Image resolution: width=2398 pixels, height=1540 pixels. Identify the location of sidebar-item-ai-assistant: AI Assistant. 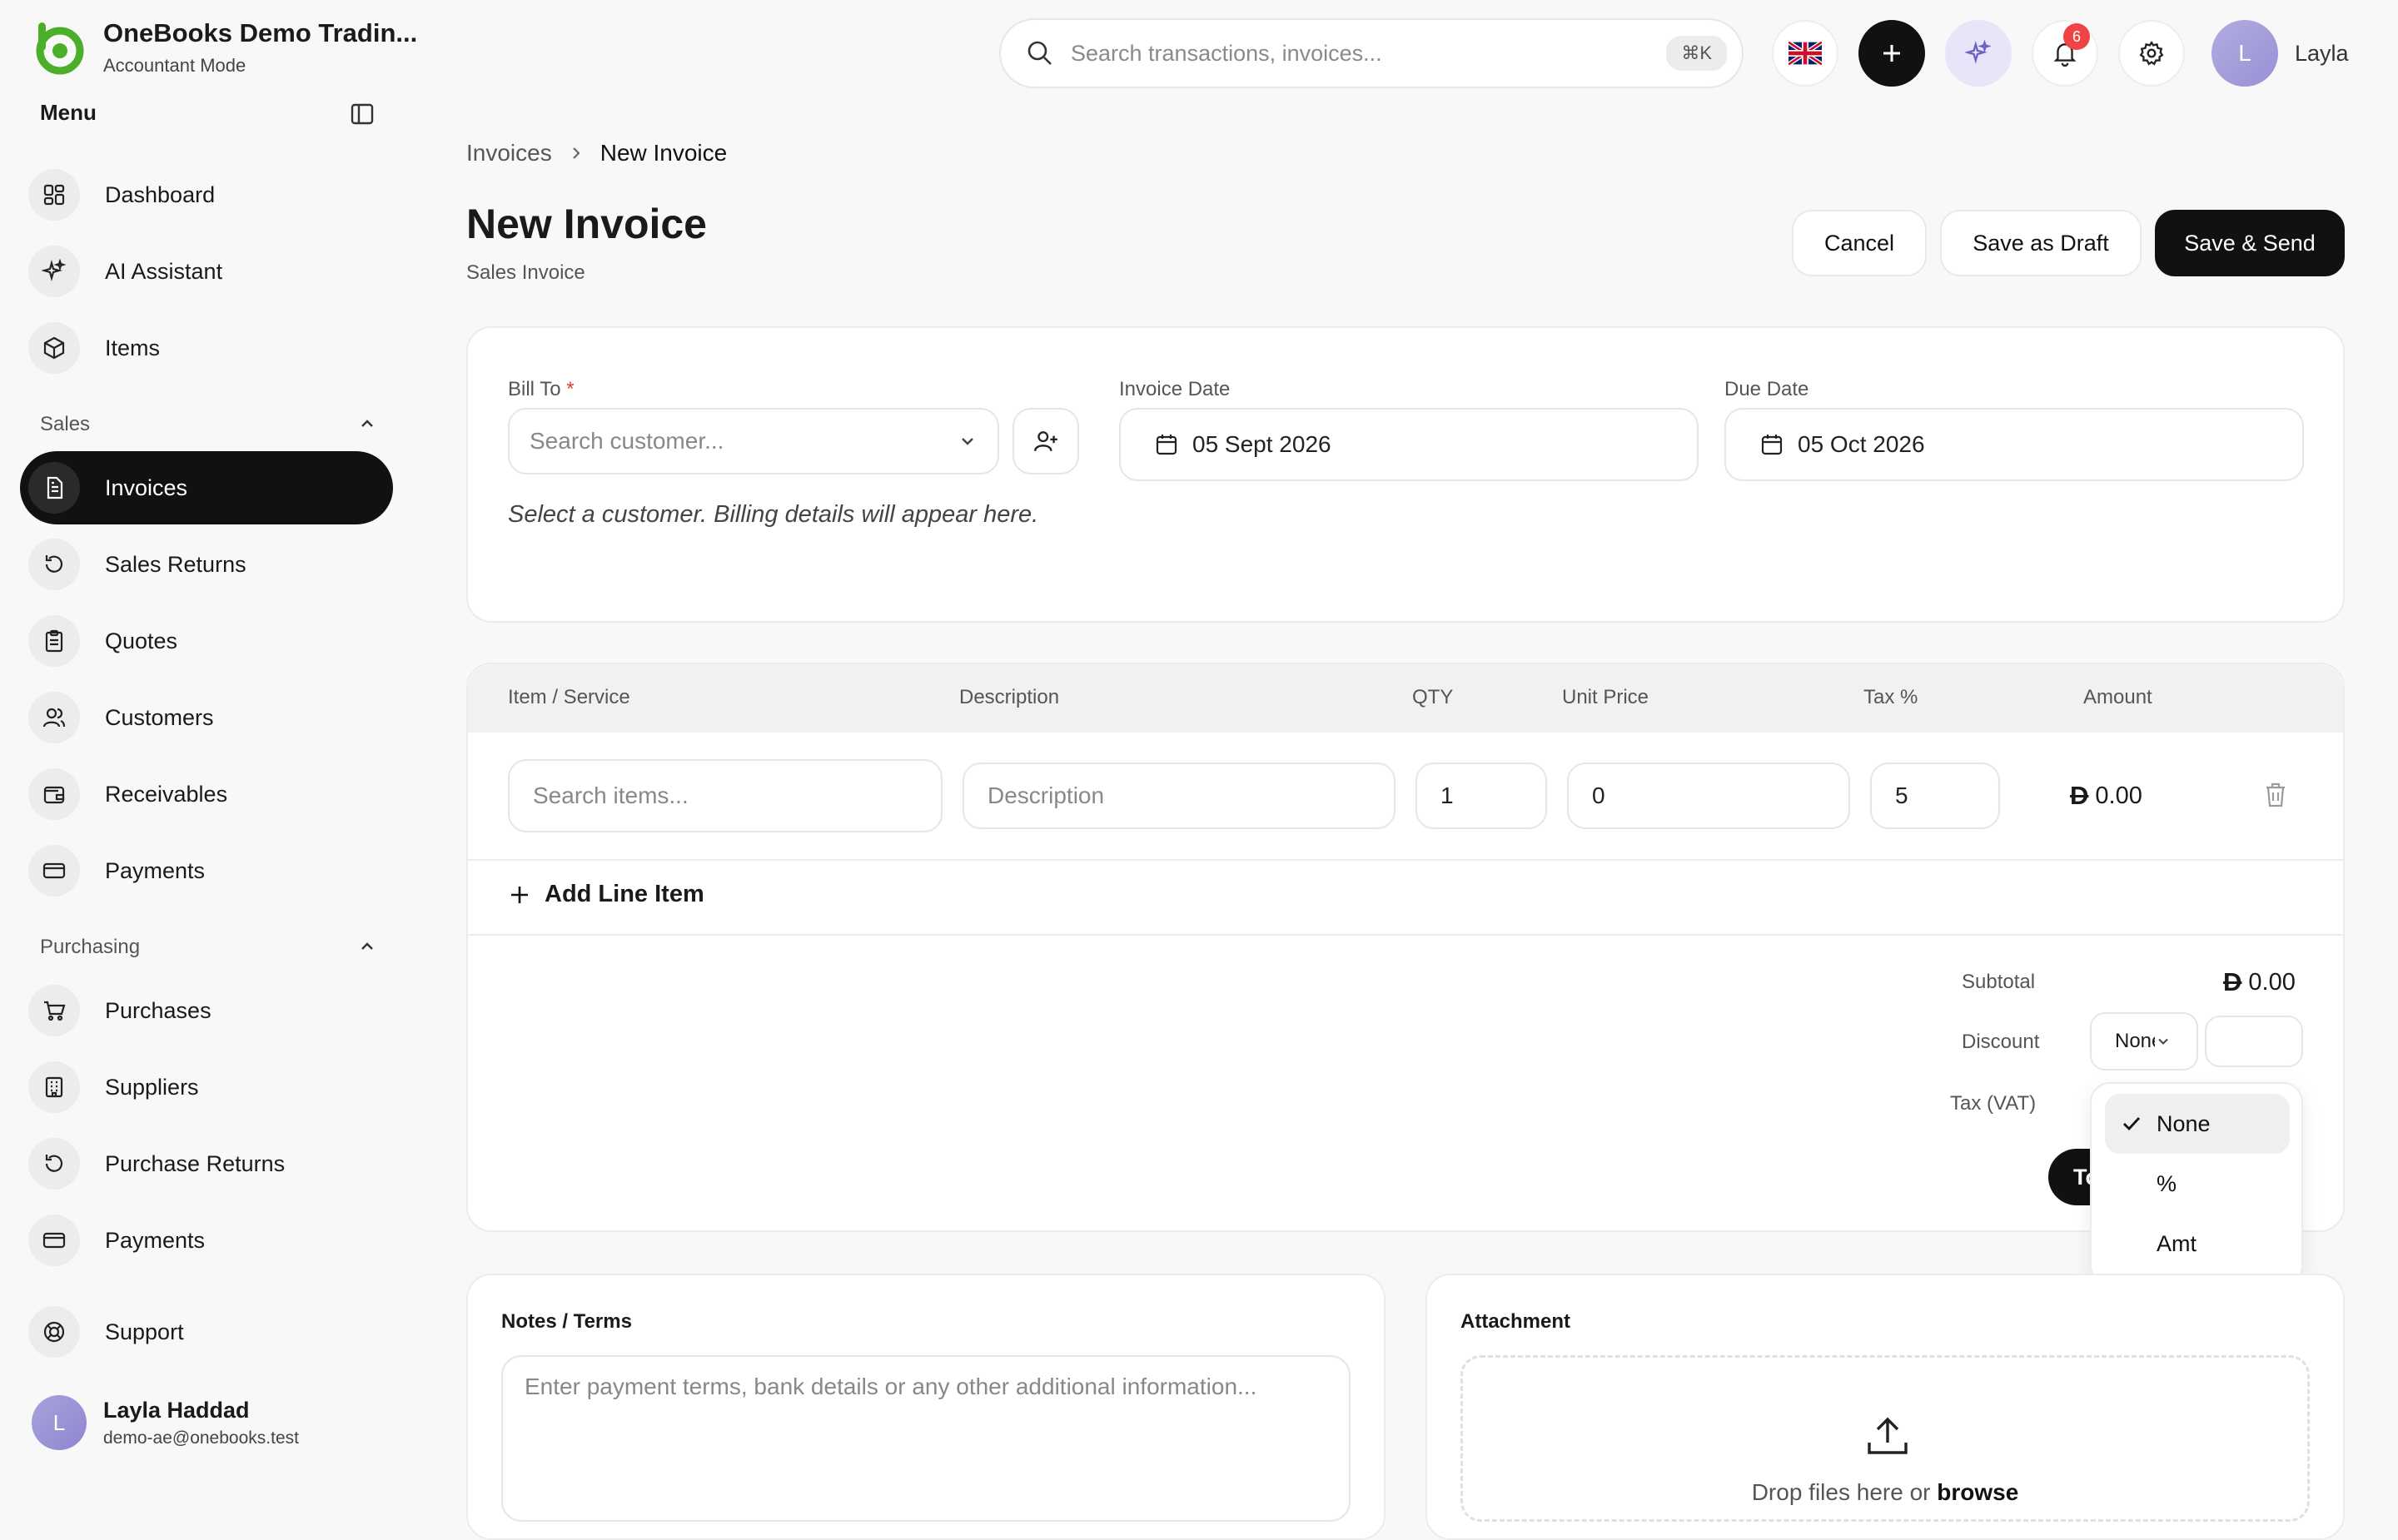
(206, 271).